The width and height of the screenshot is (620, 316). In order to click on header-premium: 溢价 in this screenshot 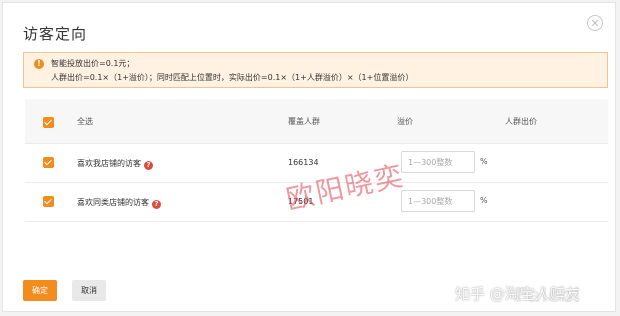, I will do `click(405, 121)`.